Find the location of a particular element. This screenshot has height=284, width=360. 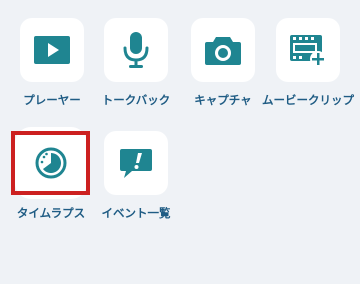

app-tile-event-list: イベント一覧 is located at coordinates (136, 187).